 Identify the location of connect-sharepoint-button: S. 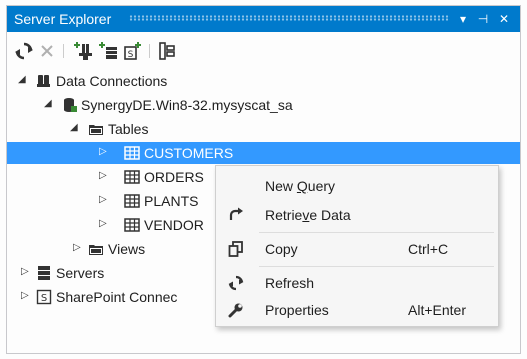
(133, 51).